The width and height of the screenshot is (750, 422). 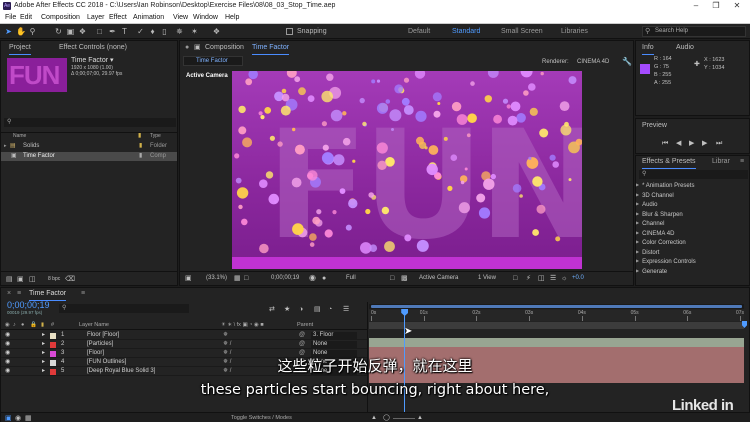 I want to click on shy-icon: ◑, so click(x=301, y=309).